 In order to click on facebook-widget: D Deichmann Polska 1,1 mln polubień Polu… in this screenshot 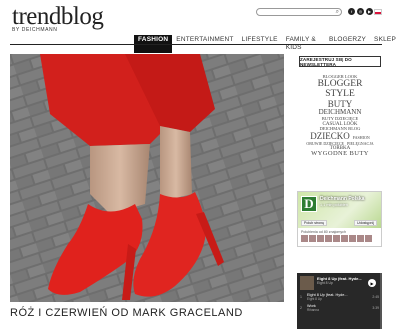, I will do `click(339, 219)`.